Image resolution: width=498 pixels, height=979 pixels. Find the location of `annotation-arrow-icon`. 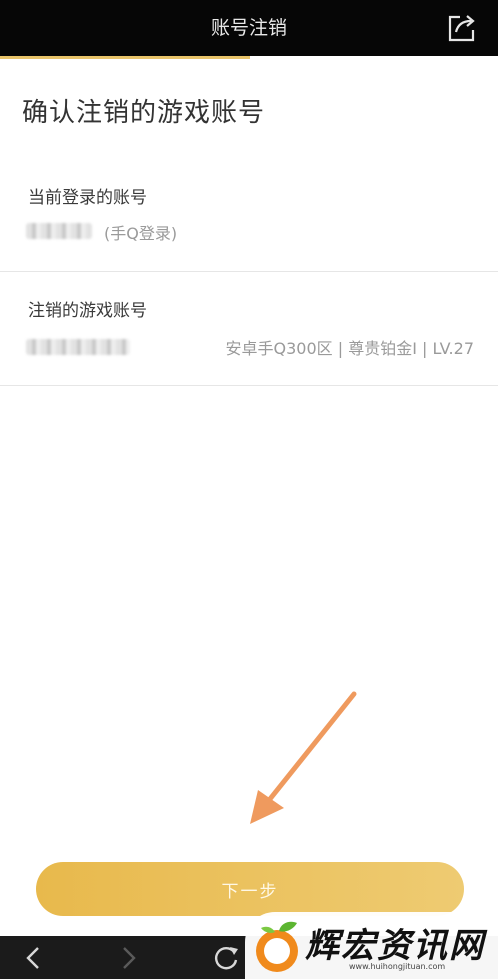

annotation-arrow-icon is located at coordinates (303, 757).